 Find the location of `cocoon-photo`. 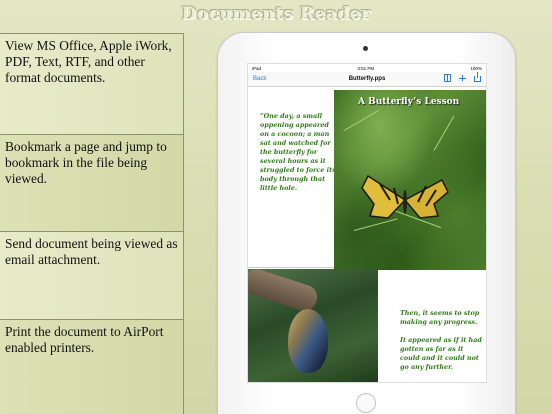

cocoon-photo is located at coordinates (313, 325).